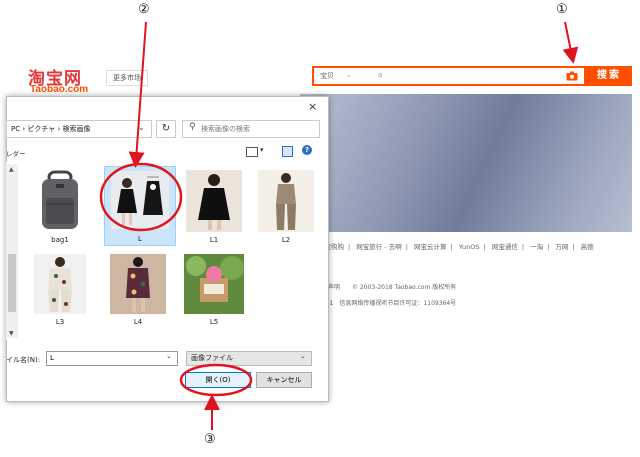 The width and height of the screenshot is (640, 457). I want to click on step-number-1: ①, so click(562, 9).